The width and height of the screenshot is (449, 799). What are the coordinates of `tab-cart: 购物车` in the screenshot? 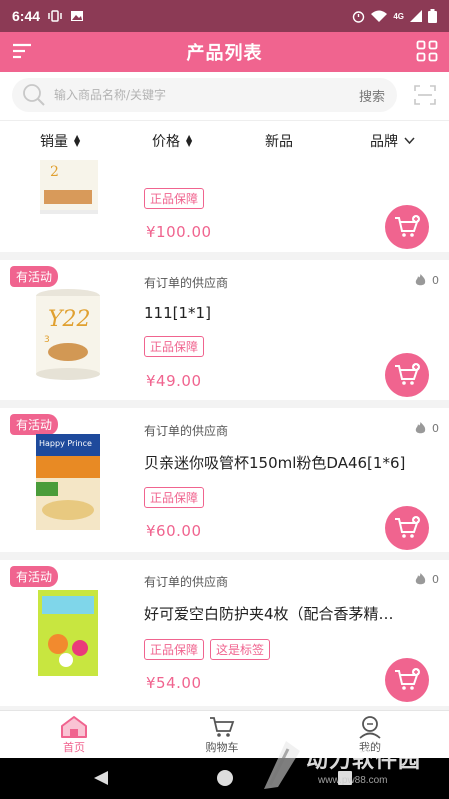 It's located at (222, 735).